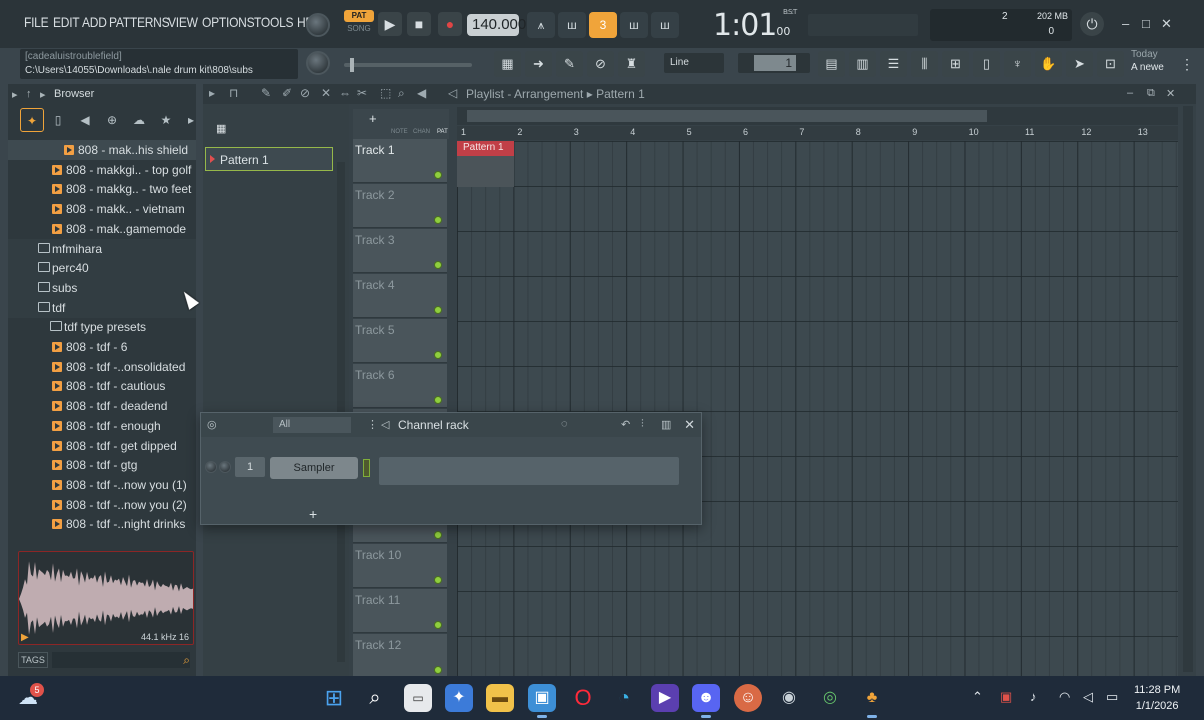 Image resolution: width=1204 pixels, height=720 pixels. What do you see at coordinates (102, 189) in the screenshot?
I see `browser-file: 808 - makkg.. - two feet` at bounding box center [102, 189].